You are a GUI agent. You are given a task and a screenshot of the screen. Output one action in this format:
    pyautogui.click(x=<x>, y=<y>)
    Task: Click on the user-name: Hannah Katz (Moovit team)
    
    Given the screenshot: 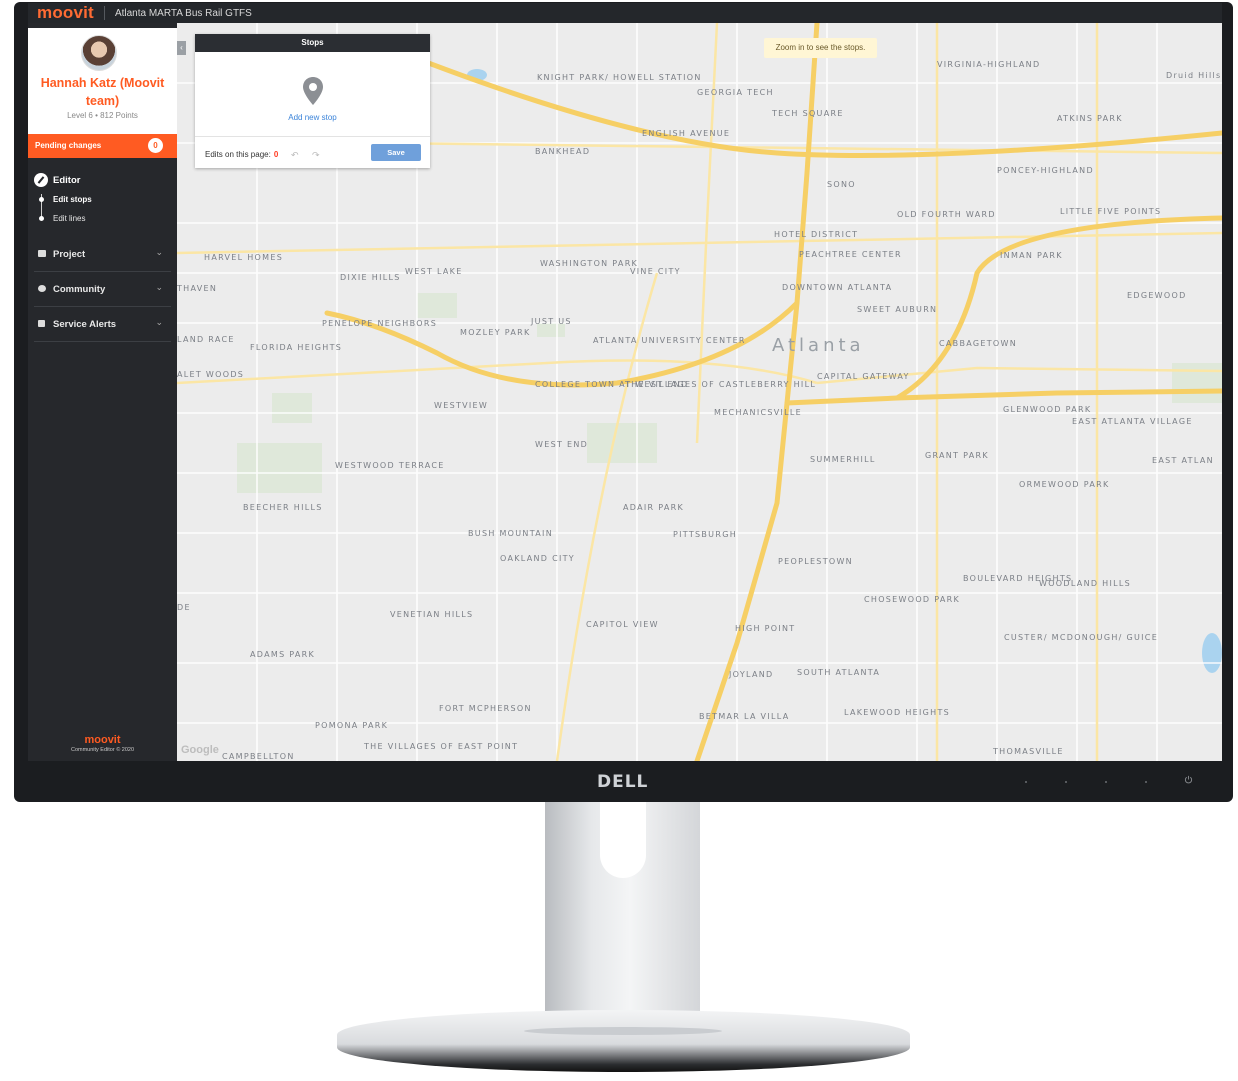 What is the action you would take?
    pyautogui.click(x=102, y=92)
    